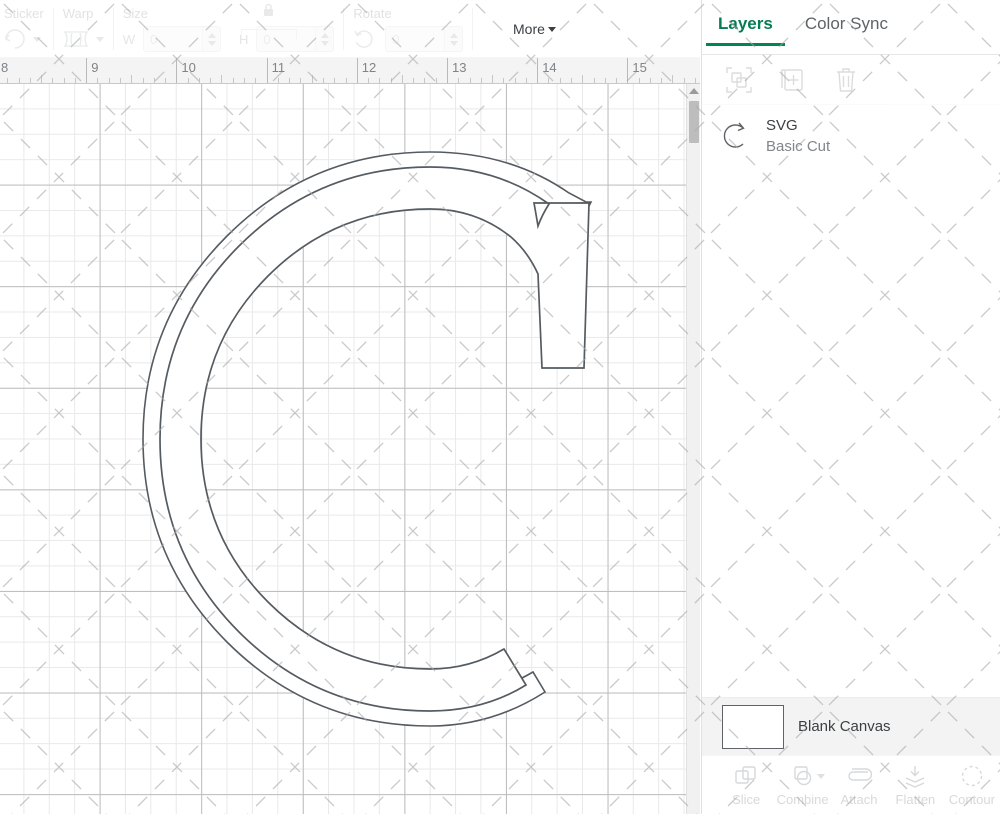  What do you see at coordinates (350, 29) in the screenshot?
I see `top-toolbar: Sticker Warp Size W 0 H 0 Rotate 0` at bounding box center [350, 29].